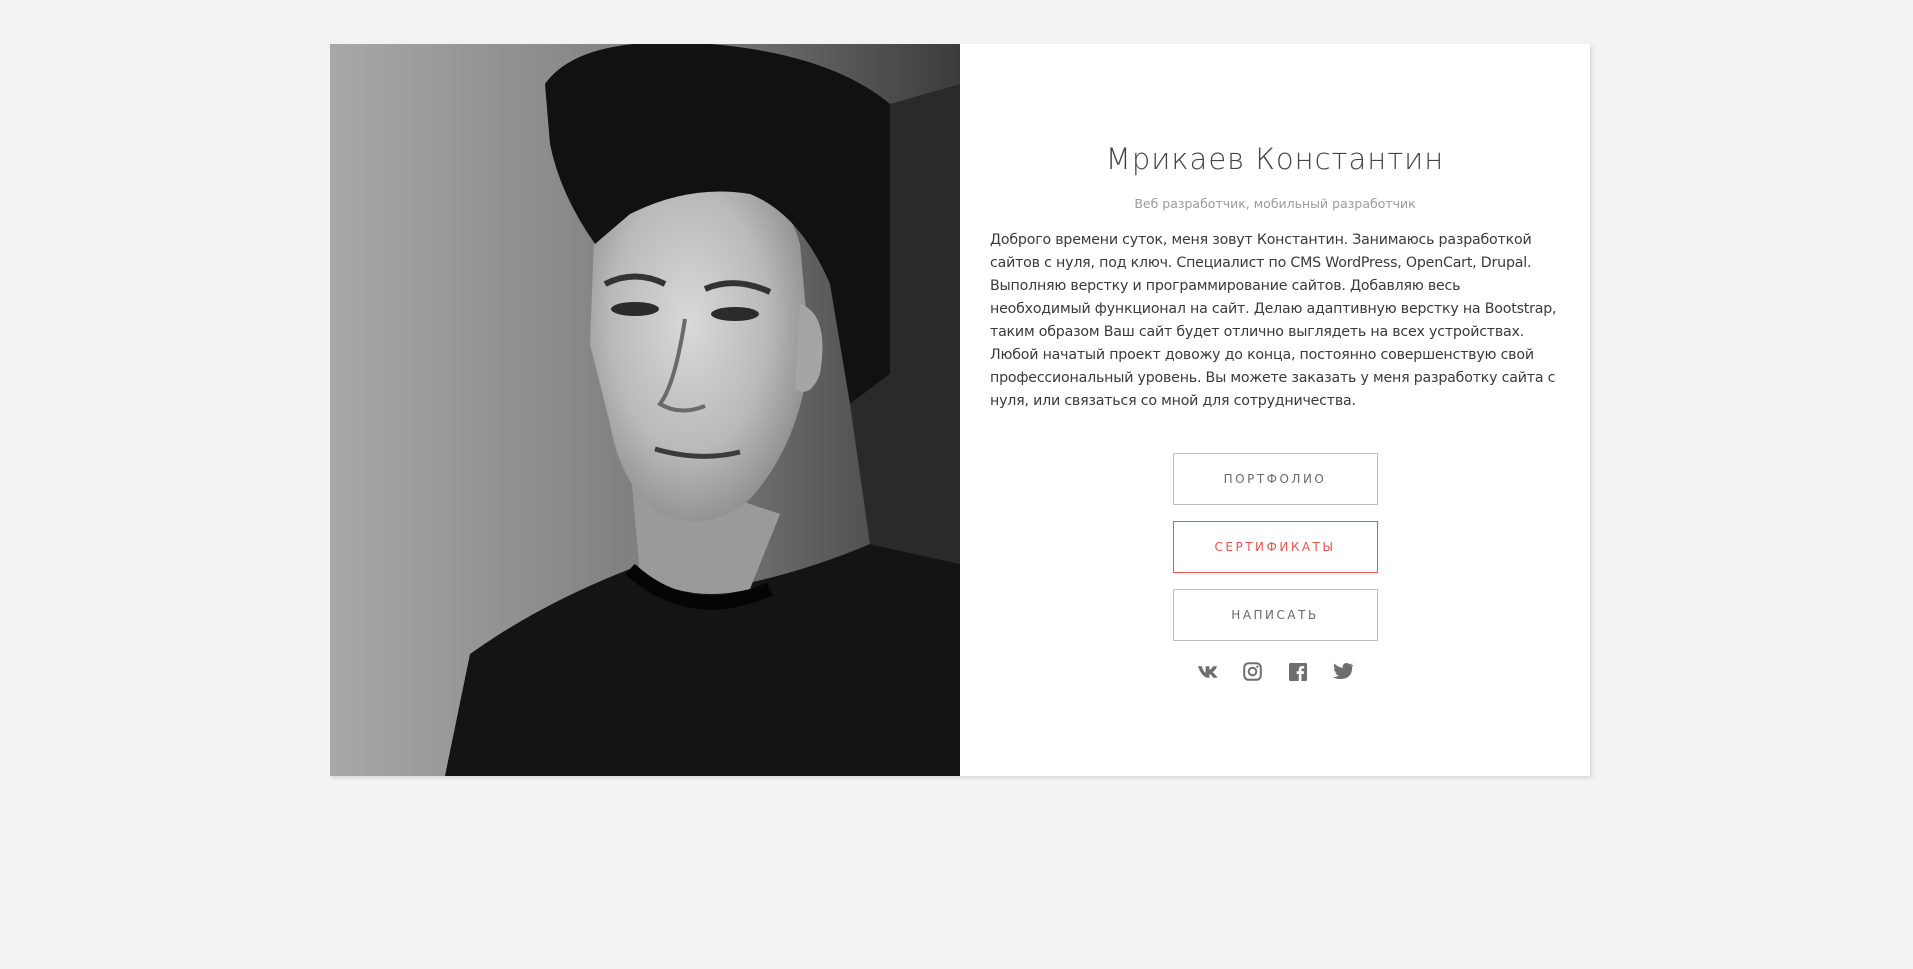 The image size is (1913, 969). What do you see at coordinates (1207, 671) in the screenshot?
I see `vk-icon` at bounding box center [1207, 671].